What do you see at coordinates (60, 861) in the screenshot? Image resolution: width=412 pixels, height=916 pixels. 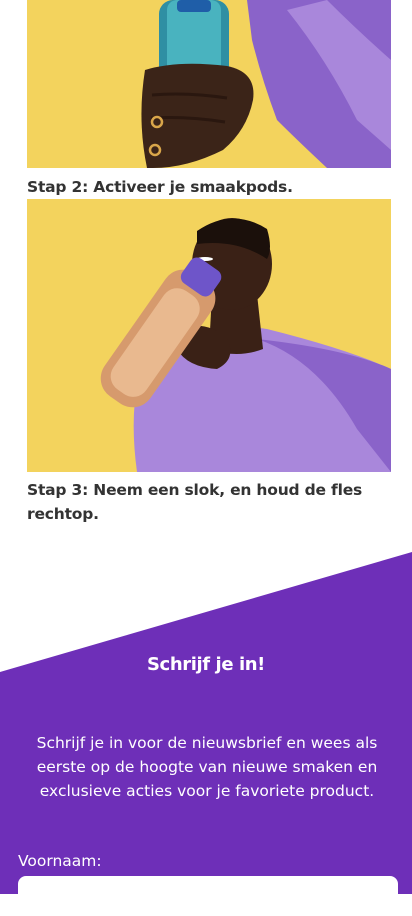 I see `first-name-label: Voornaam:` at bounding box center [60, 861].